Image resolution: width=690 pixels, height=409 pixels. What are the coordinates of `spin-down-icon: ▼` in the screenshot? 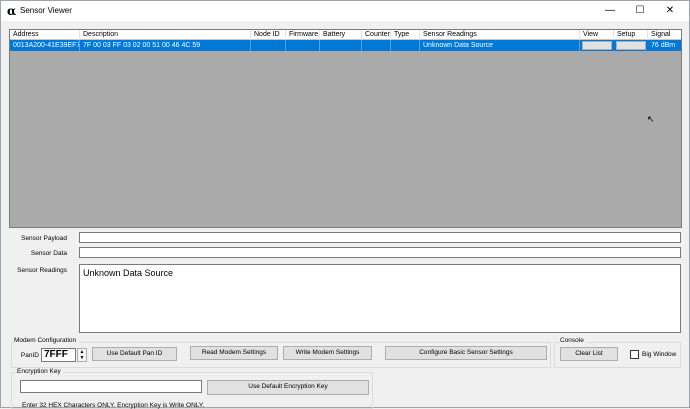 It's located at (82, 358).